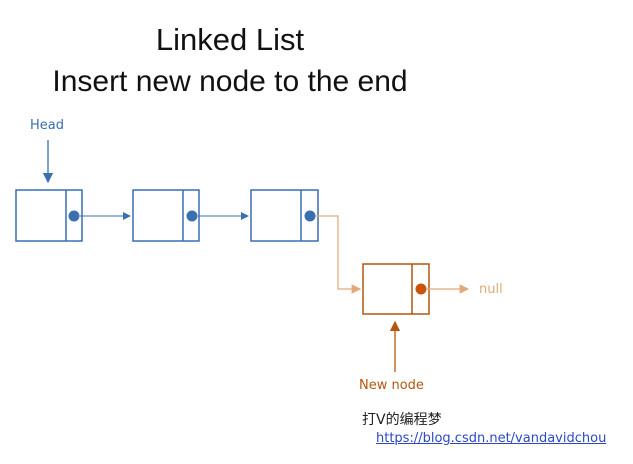  Describe the element at coordinates (491, 438) in the screenshot. I see `watermark-link: https://blog.csdn.net/vandavidchou` at that location.